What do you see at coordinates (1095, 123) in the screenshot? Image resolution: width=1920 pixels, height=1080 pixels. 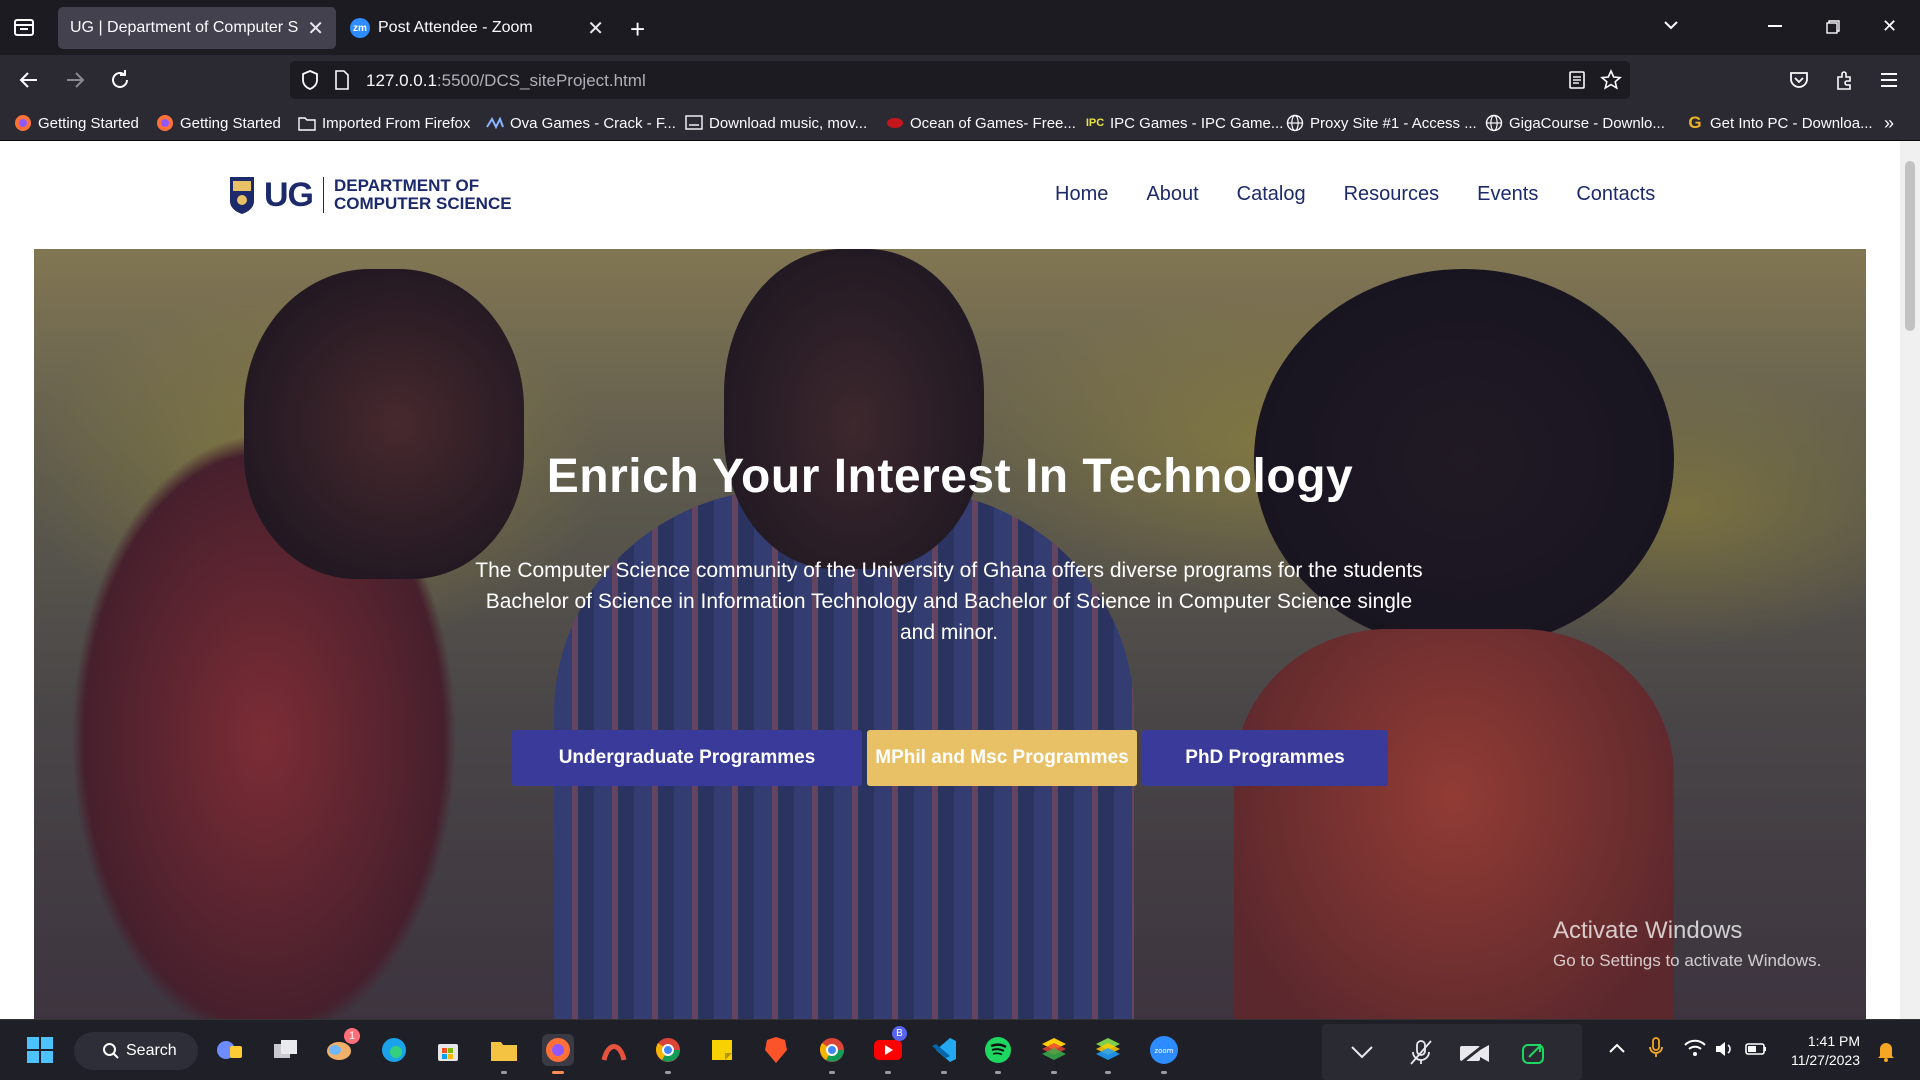 I see `ipc-icon: IPC` at bounding box center [1095, 123].